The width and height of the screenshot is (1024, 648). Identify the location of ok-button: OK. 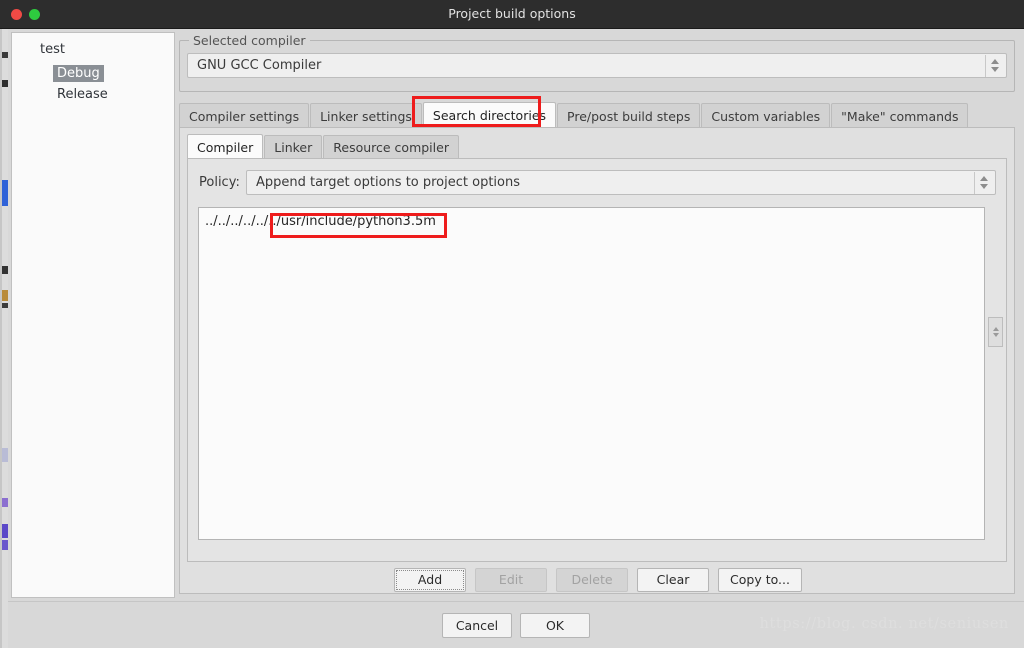
(555, 625).